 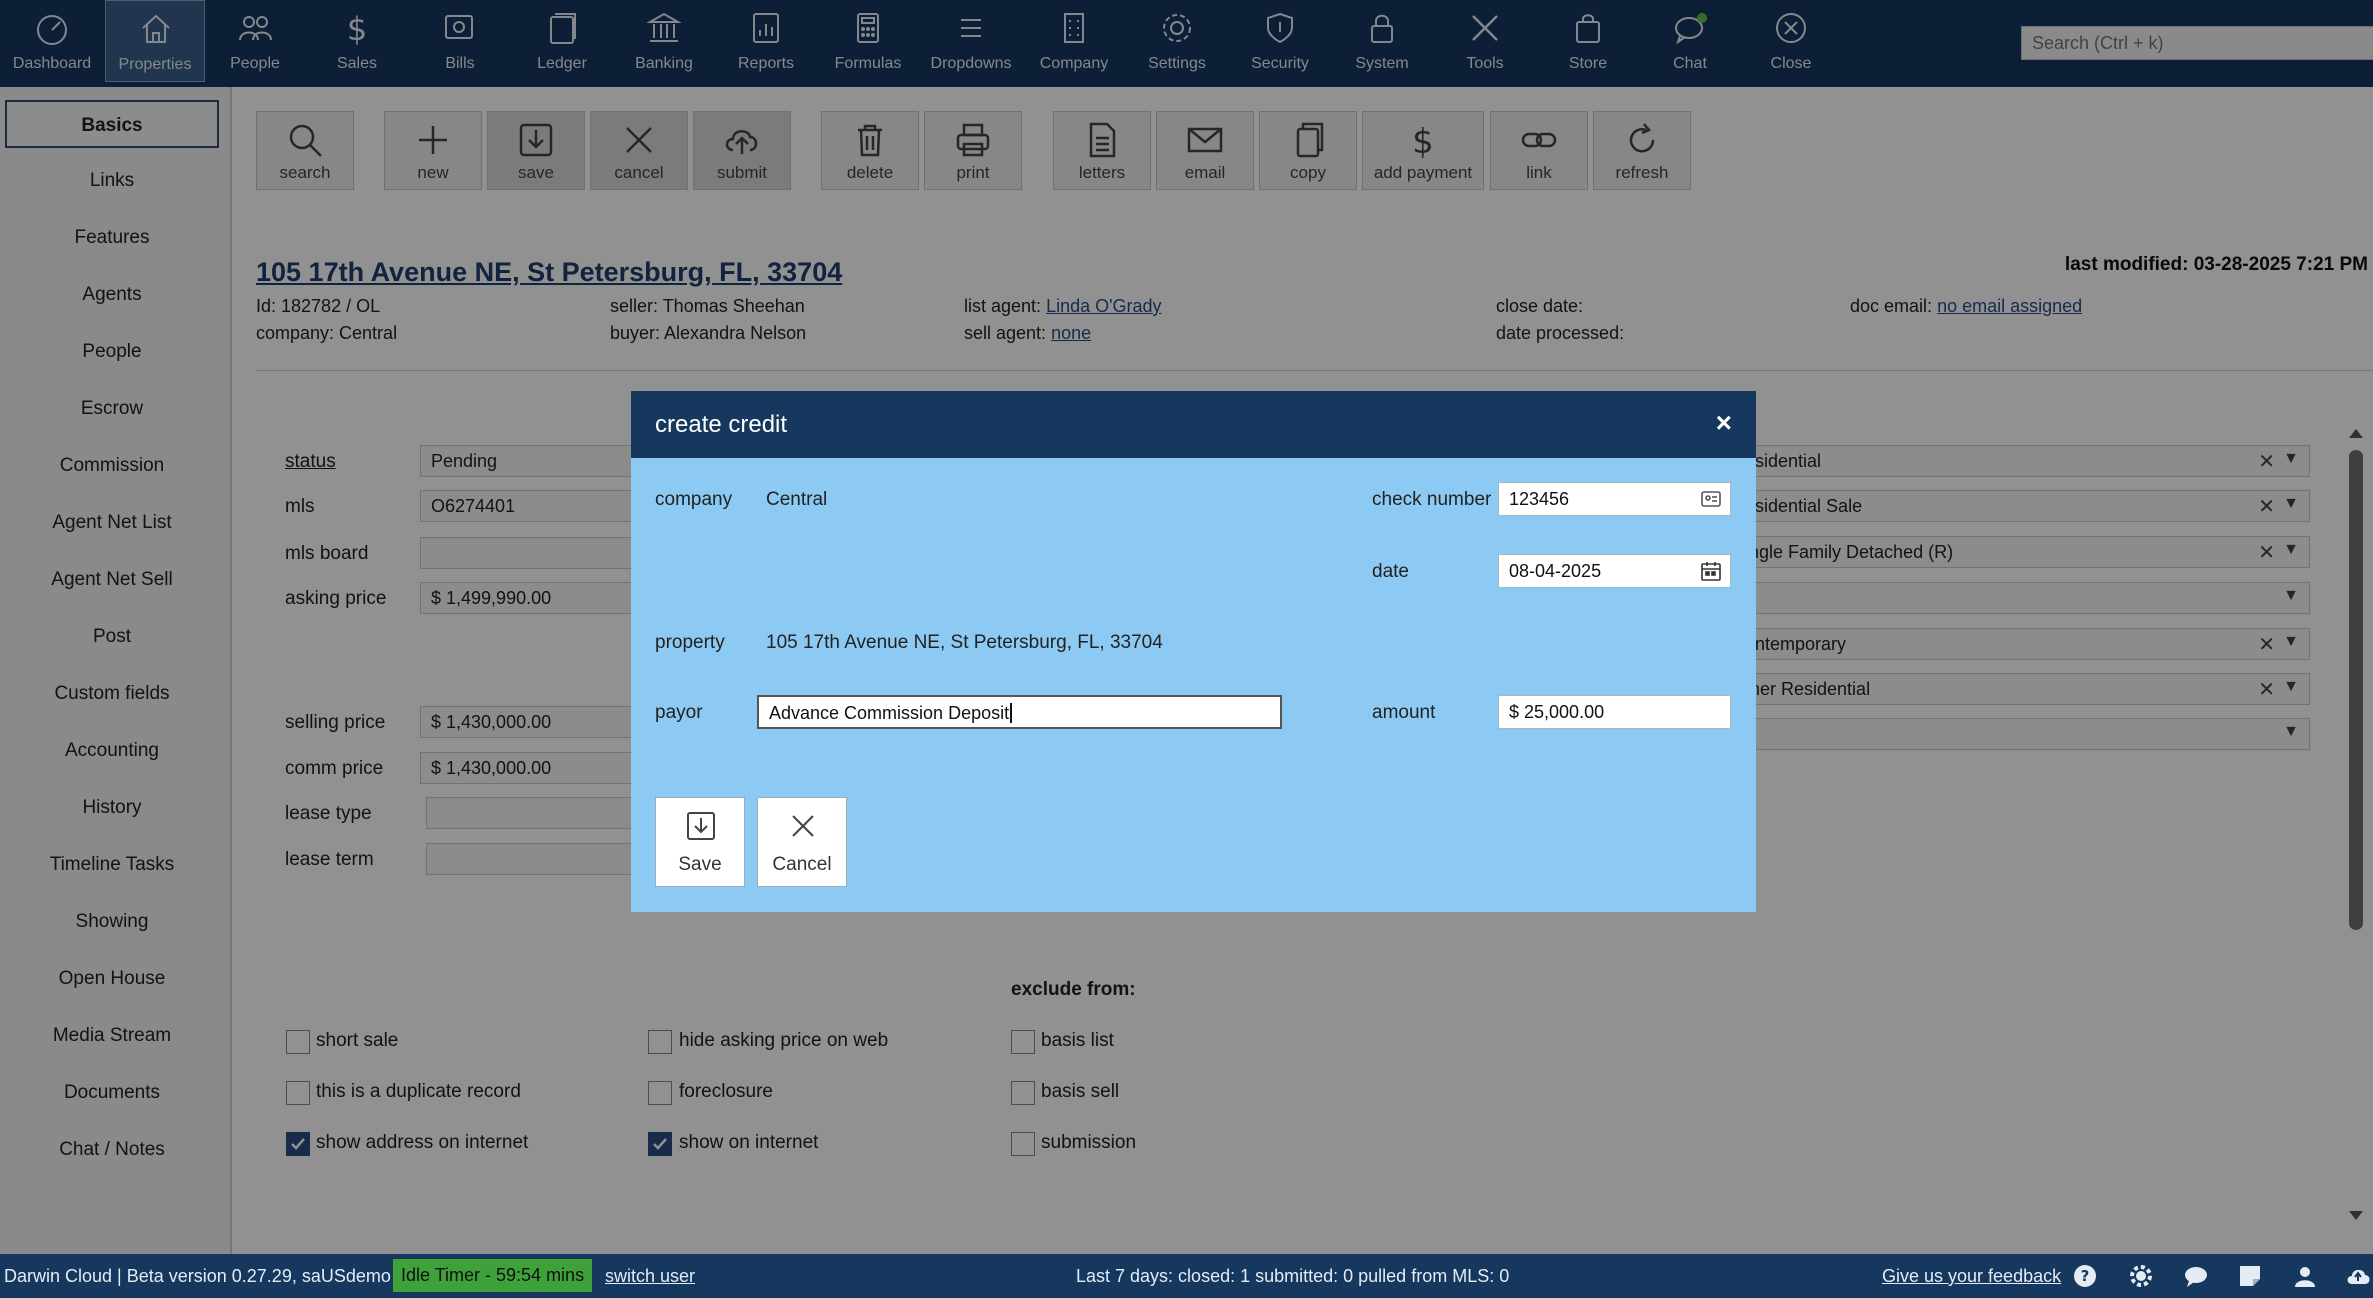 I want to click on dialog-save-button: Save, so click(x=700, y=842).